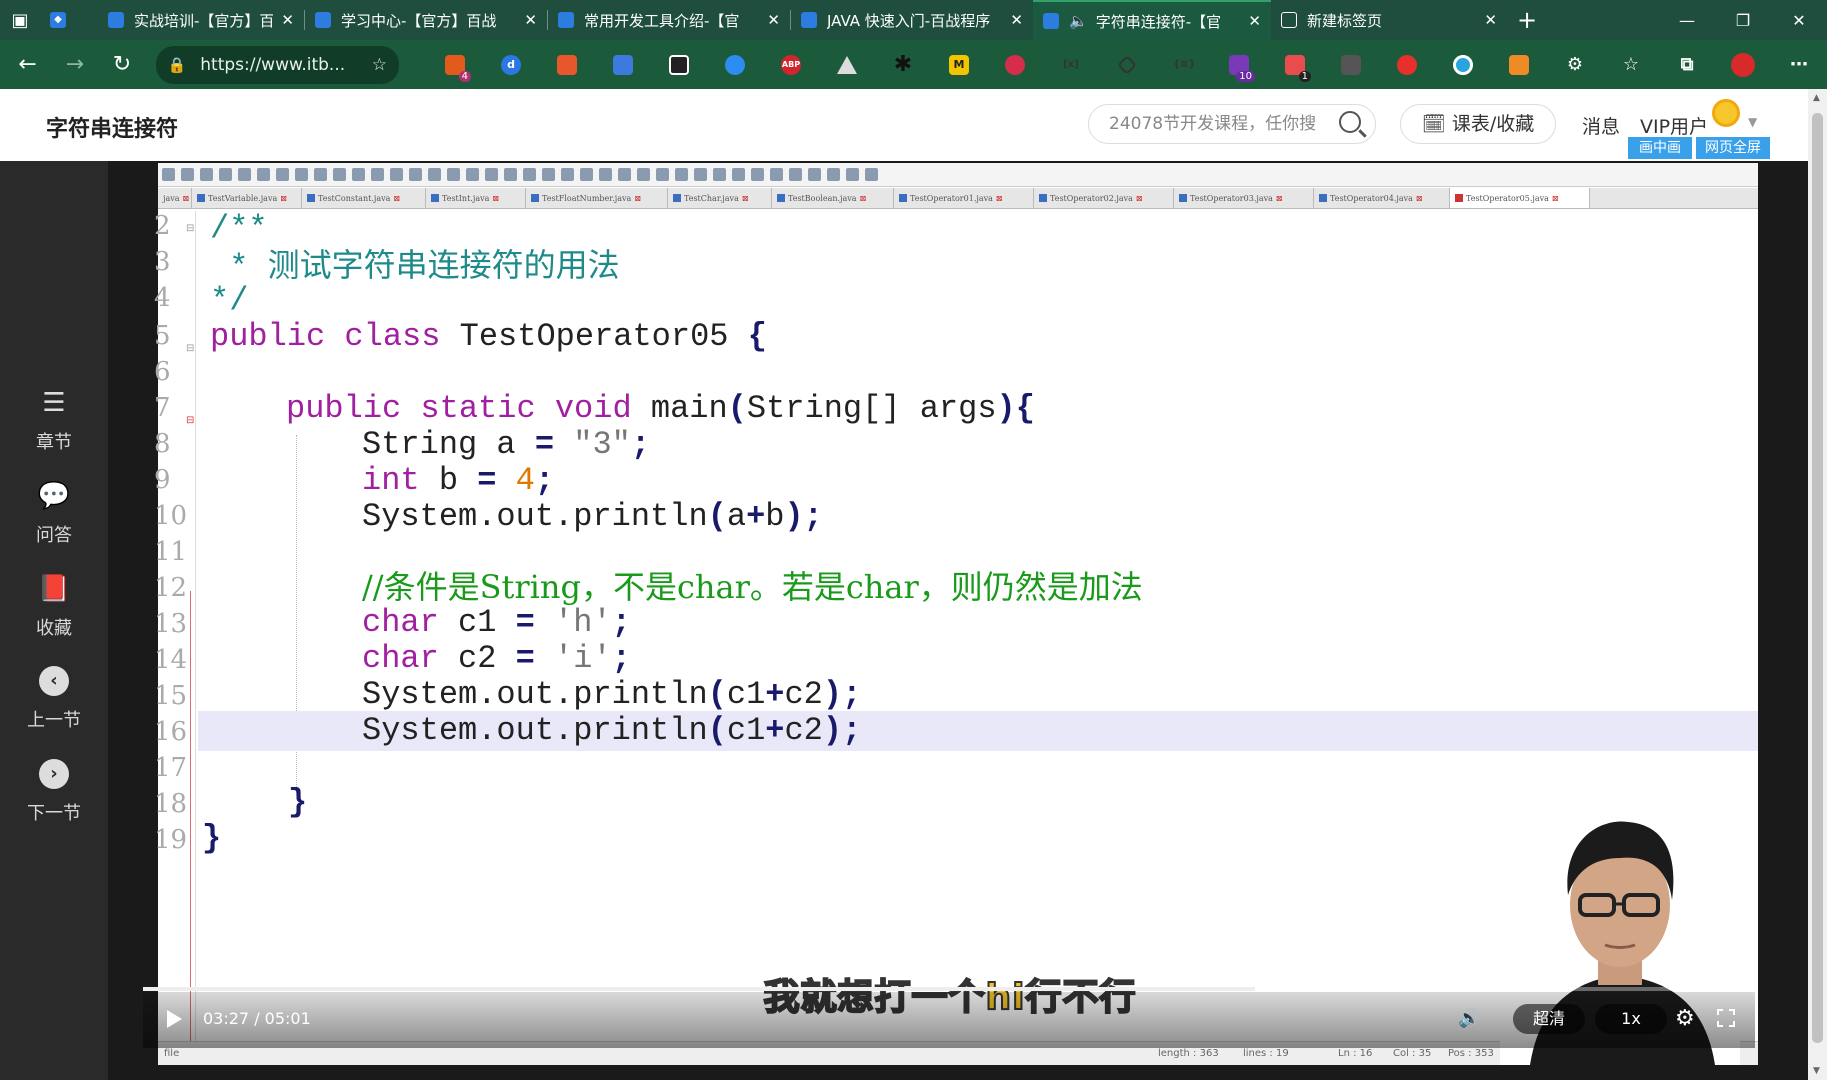 The width and height of the screenshot is (1827, 1080). What do you see at coordinates (1743, 65) in the screenshot?
I see `profile-avatar` at bounding box center [1743, 65].